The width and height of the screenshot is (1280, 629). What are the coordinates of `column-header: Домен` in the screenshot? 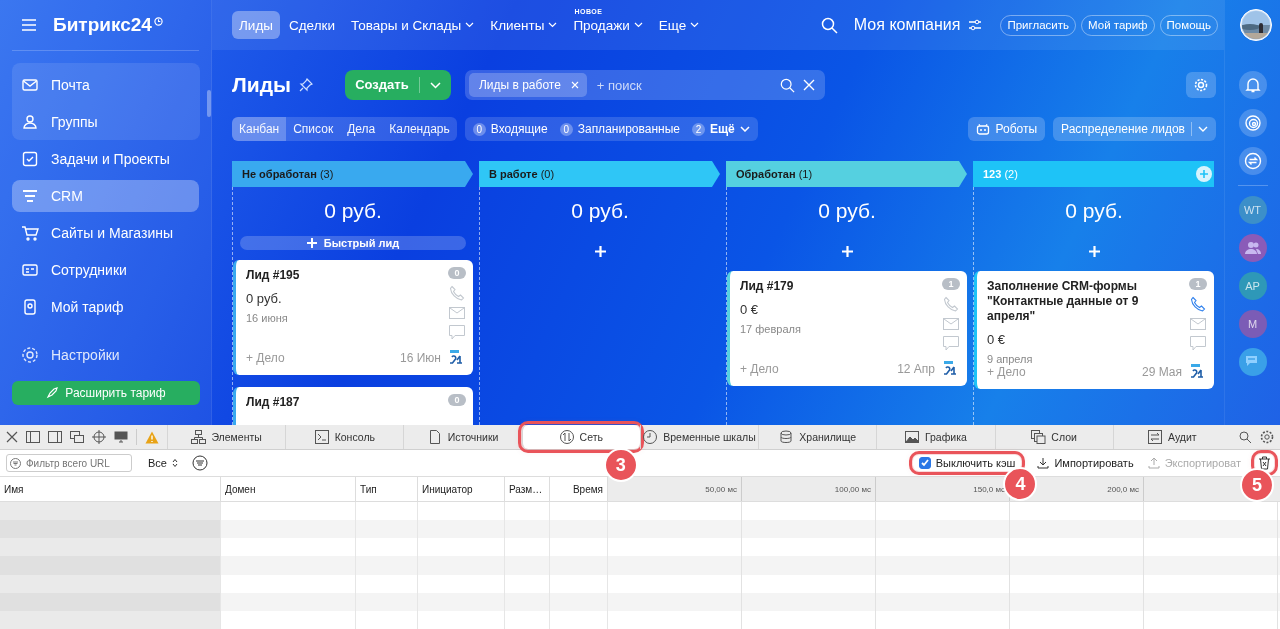 It's located at (288, 489).